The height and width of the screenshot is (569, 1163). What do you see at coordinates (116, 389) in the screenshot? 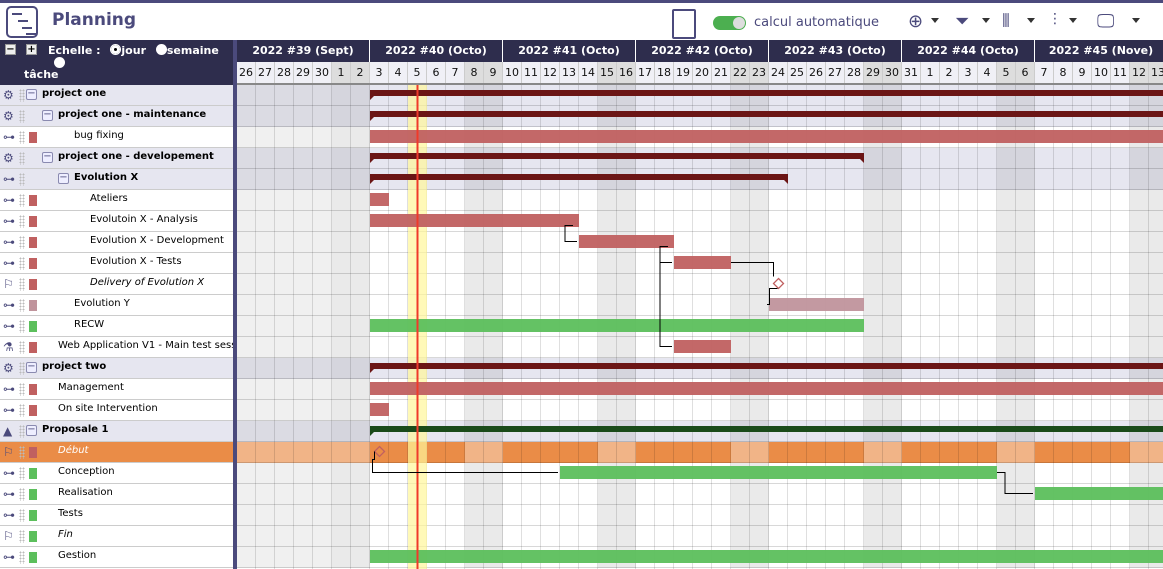
I see `task-row: ⊶ Management` at bounding box center [116, 389].